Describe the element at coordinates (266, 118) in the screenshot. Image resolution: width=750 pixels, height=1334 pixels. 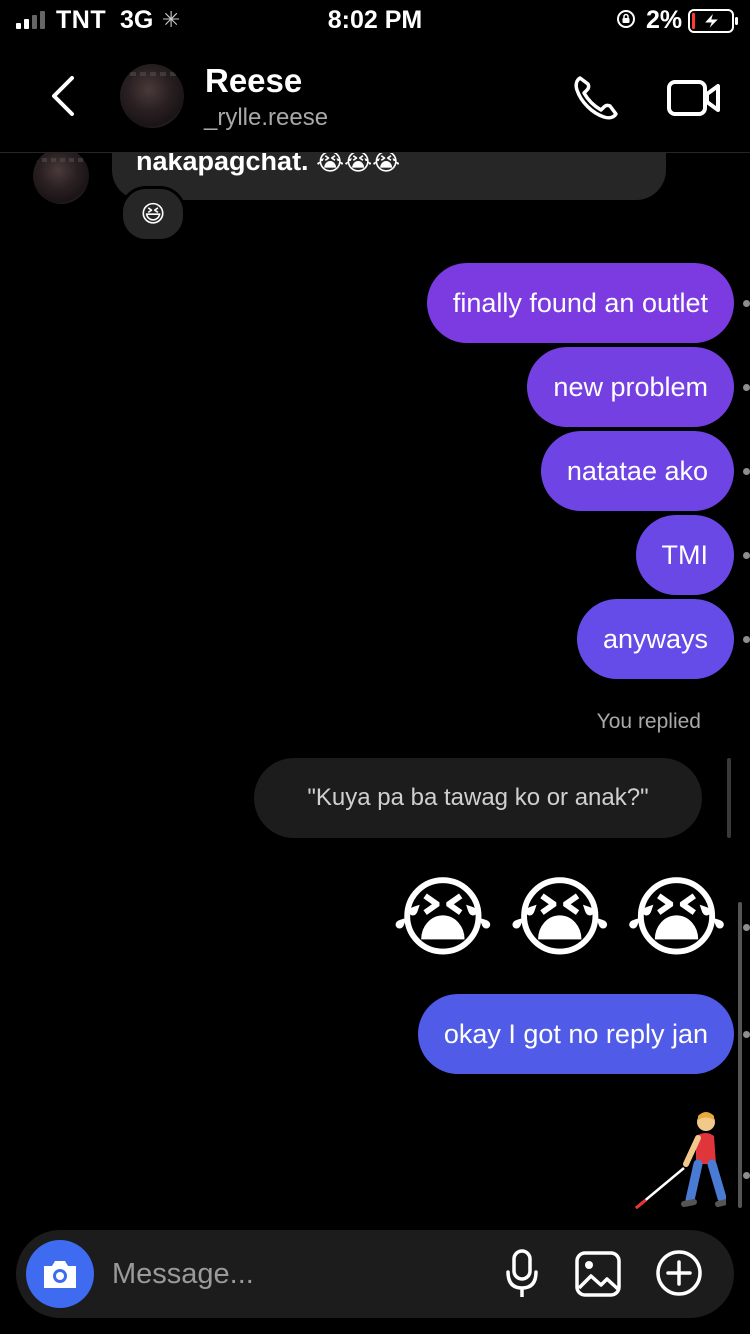
I see `contact-handle: _rylle.reese` at that location.